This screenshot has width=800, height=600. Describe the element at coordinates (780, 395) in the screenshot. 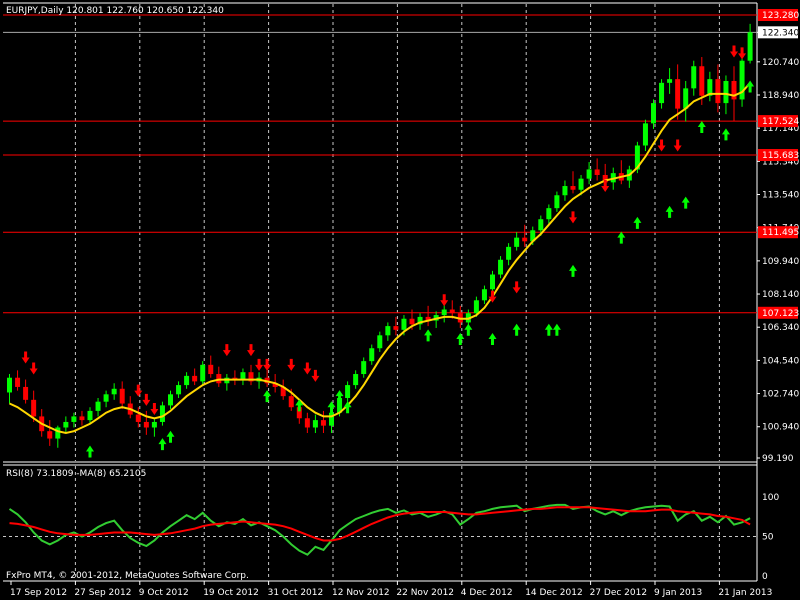

I see `price-tick-label: 102.740` at that location.